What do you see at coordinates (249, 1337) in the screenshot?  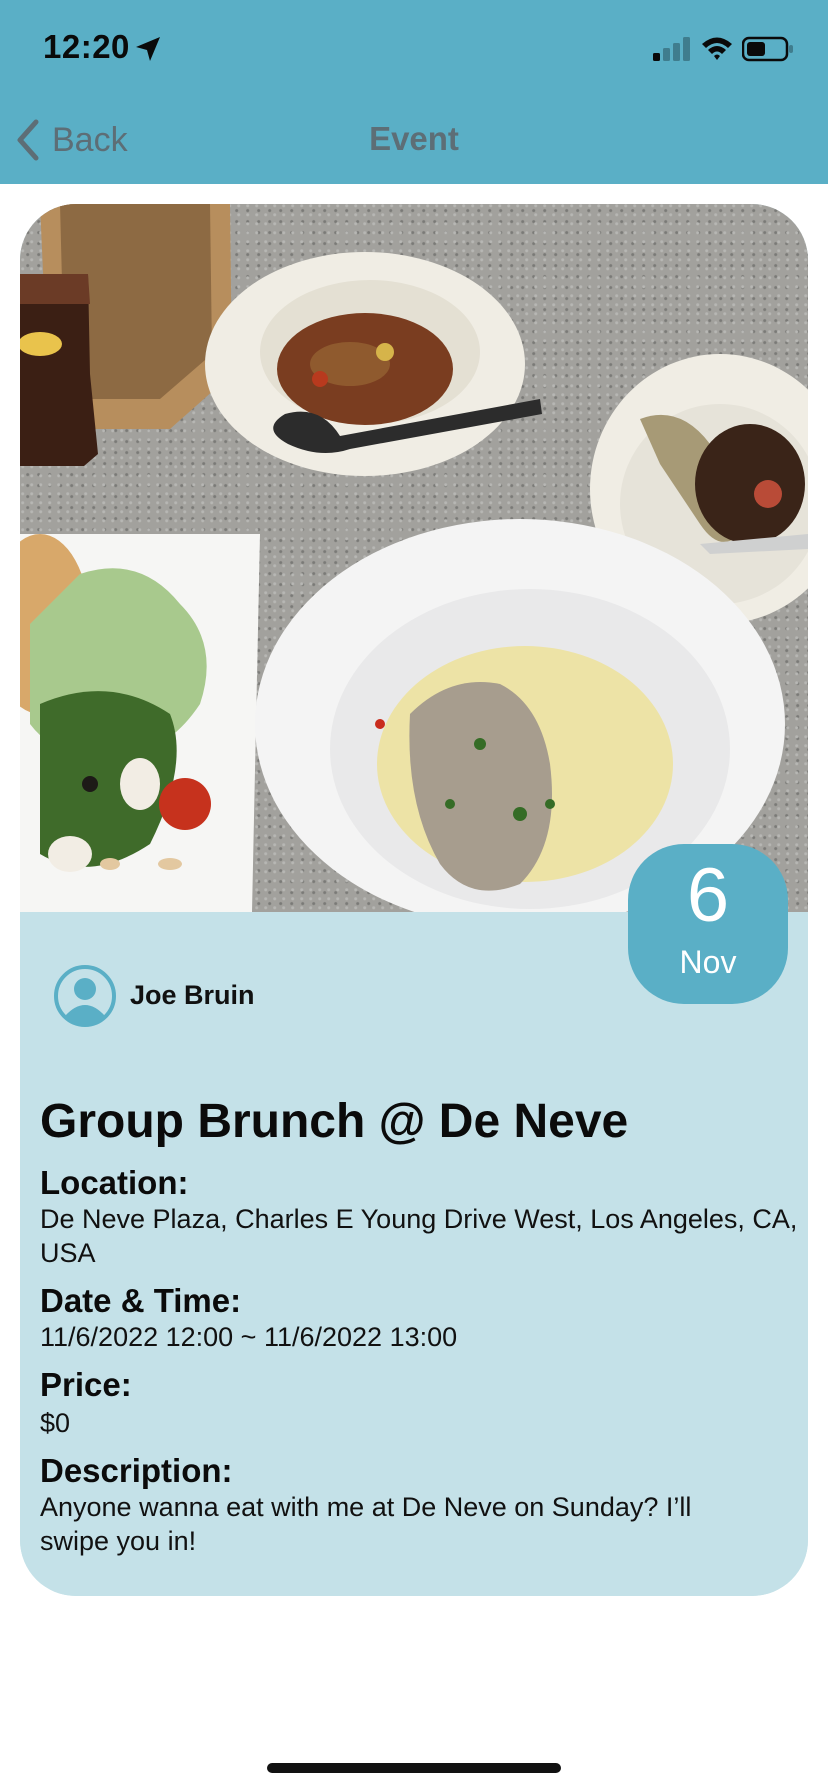 I see `datetime-value: 11/6/2022 12:00 ~ 11/6/2022 13:00` at bounding box center [249, 1337].